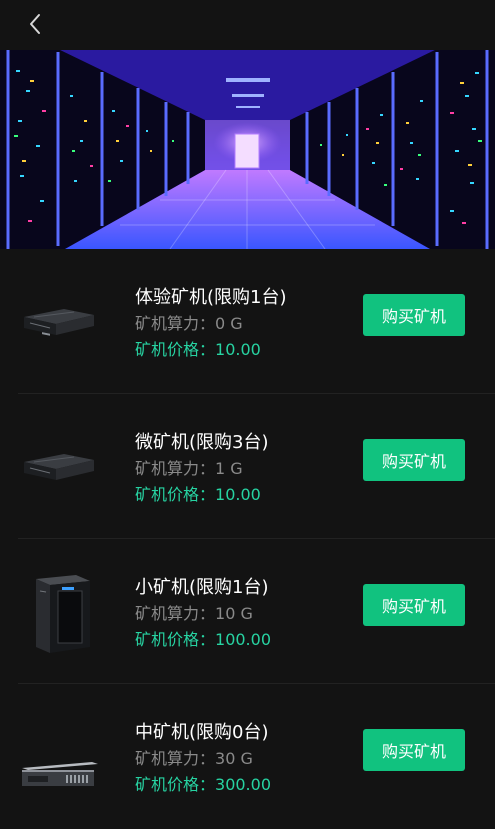  I want to click on miner-name: 中矿机(限购0台), so click(202, 732).